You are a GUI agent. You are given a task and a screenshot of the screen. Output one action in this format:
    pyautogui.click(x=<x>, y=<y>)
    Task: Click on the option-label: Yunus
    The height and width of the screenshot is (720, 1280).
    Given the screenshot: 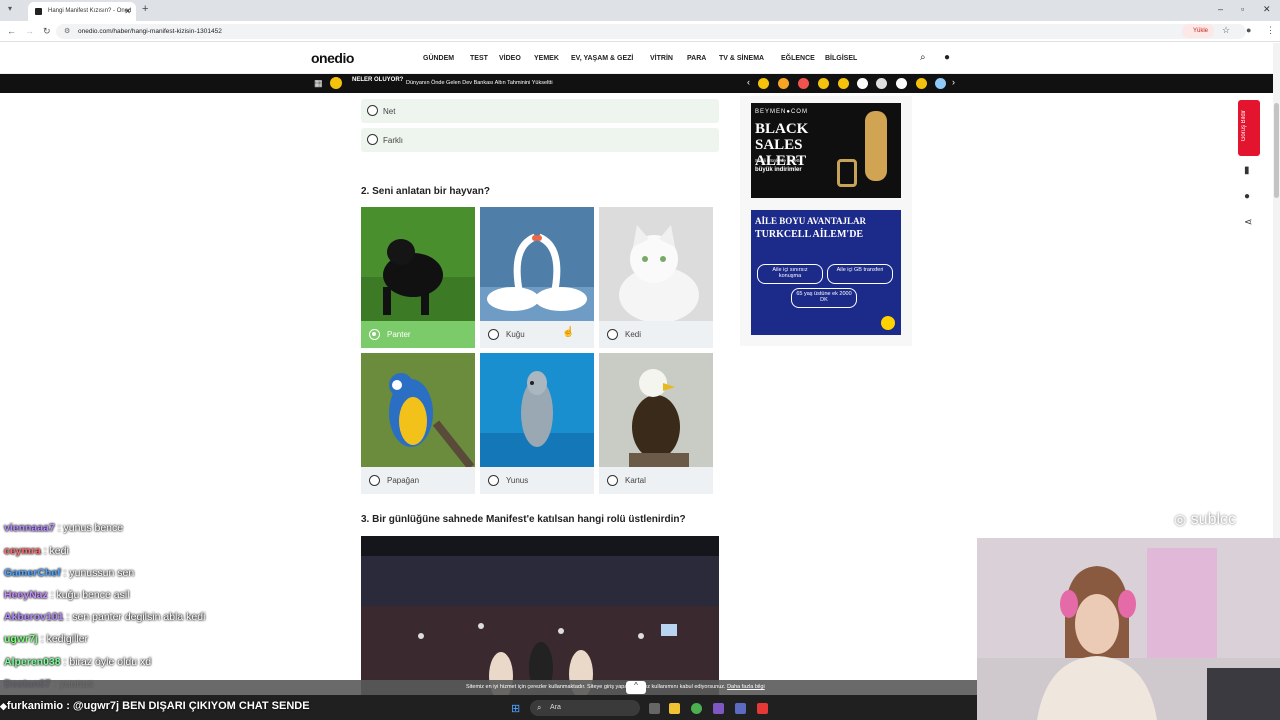 What is the action you would take?
    pyautogui.click(x=517, y=480)
    